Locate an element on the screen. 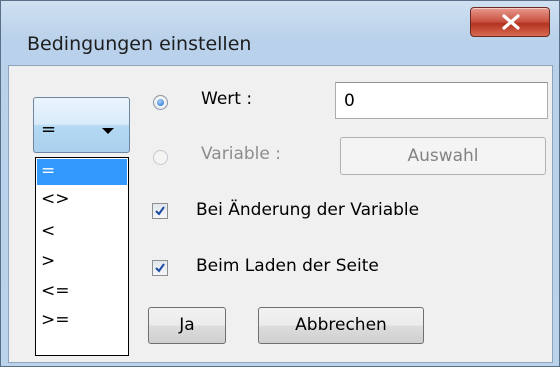  abbrechen-button: Abbrechen is located at coordinates (341, 325).